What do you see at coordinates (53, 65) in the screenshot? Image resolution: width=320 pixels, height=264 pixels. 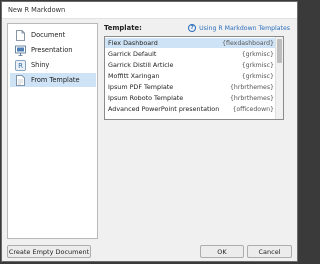 I see `sidebar-item-shiny: R Shiny` at bounding box center [53, 65].